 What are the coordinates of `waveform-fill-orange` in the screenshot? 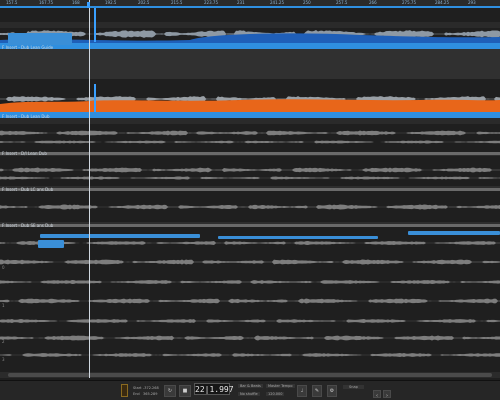 It's located at (250, 105).